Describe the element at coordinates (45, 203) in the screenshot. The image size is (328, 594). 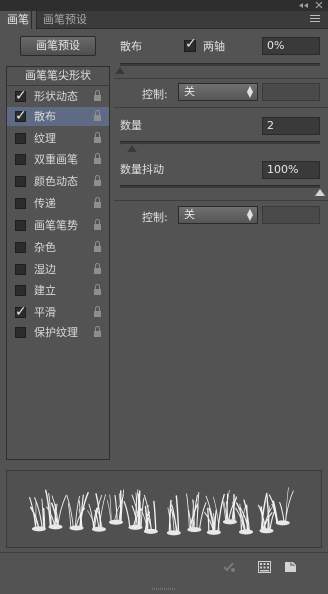
I see `list-item-label: 传递` at that location.